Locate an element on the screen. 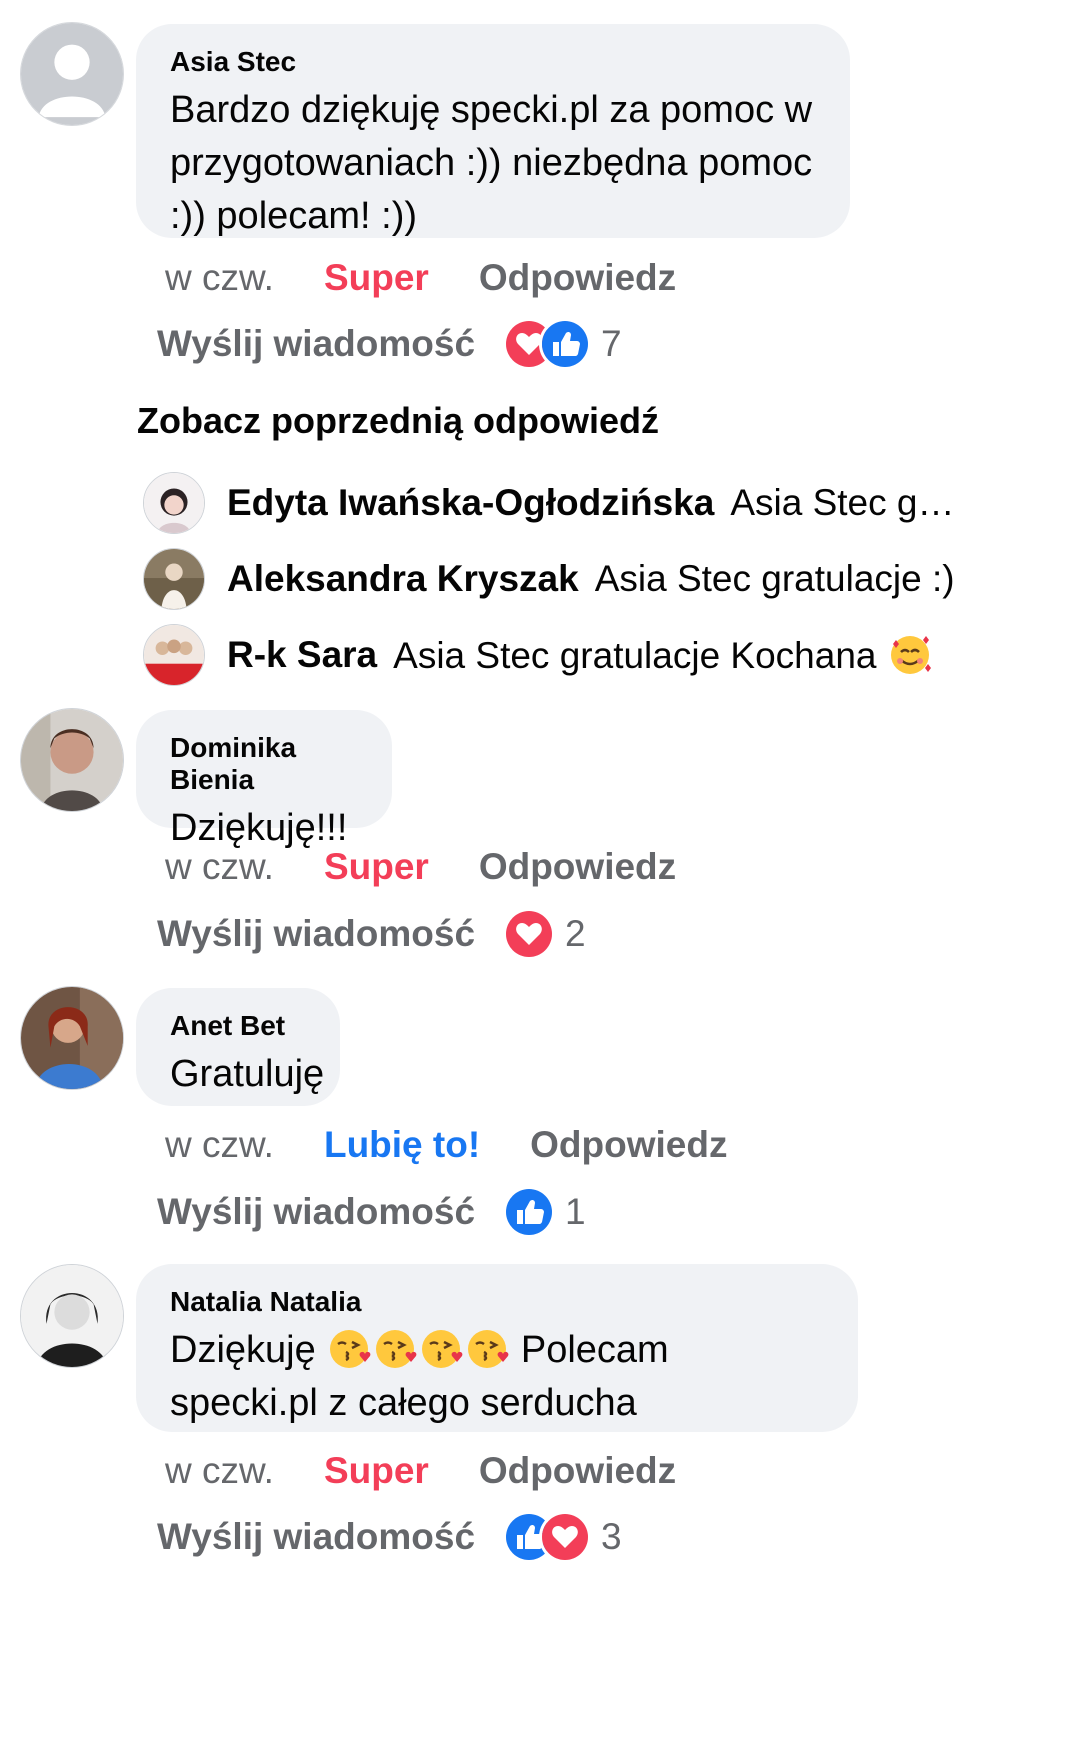  comment-text: Gratuluję is located at coordinates (247, 1074).